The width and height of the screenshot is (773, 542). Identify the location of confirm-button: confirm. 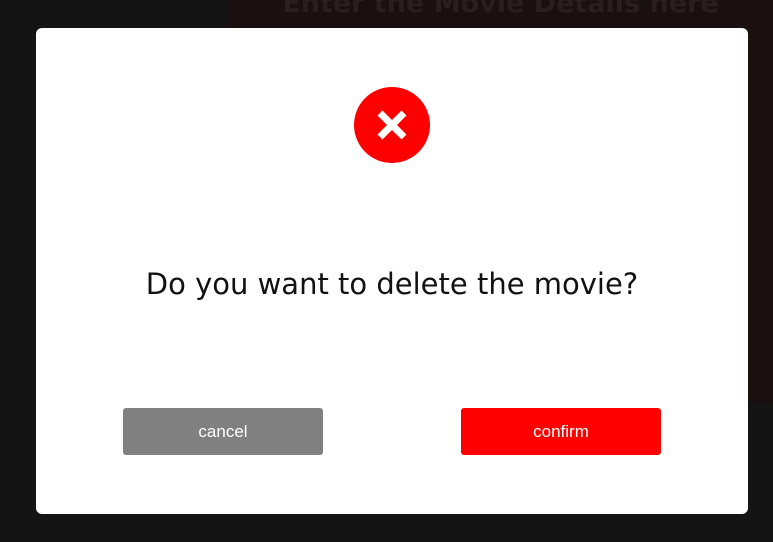
(561, 431).